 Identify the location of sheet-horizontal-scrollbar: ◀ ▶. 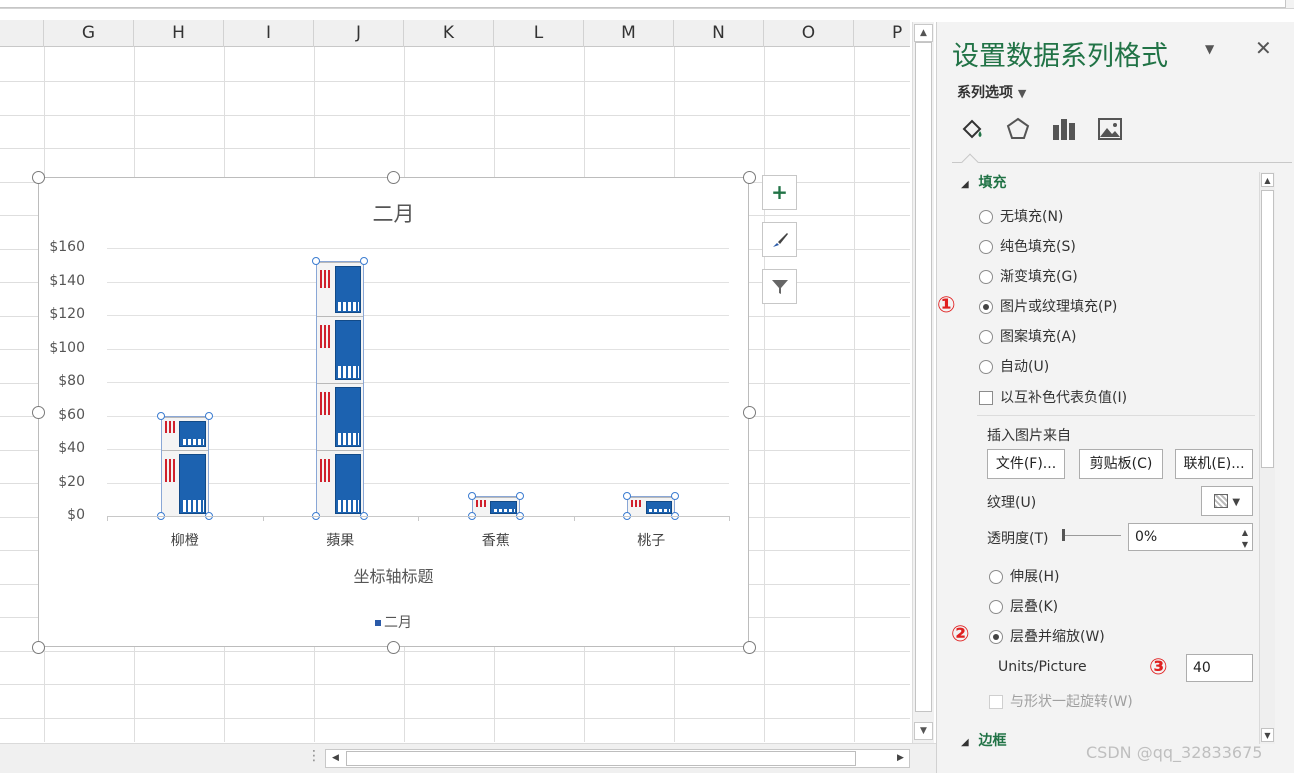
(617, 758).